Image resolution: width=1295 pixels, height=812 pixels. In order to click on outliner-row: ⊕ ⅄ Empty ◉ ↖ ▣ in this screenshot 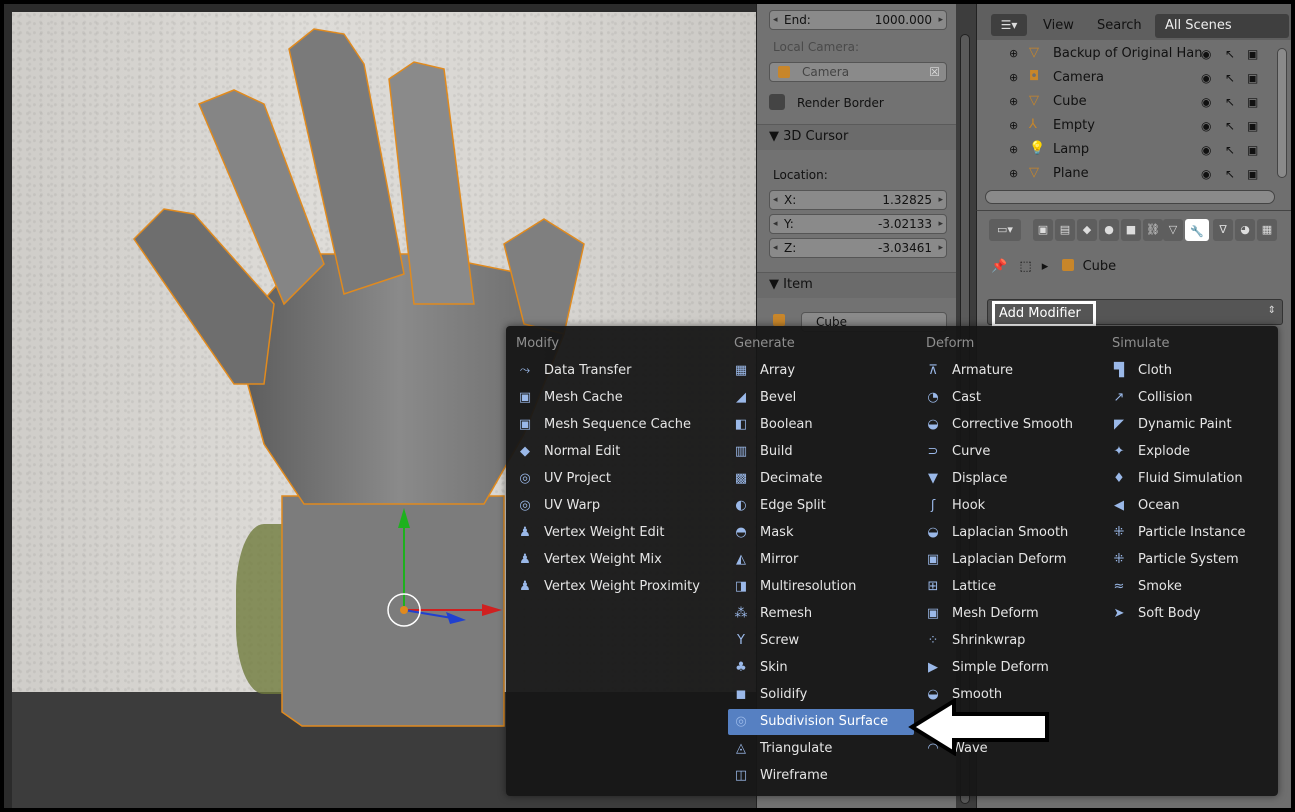, I will do `click(1127, 126)`.